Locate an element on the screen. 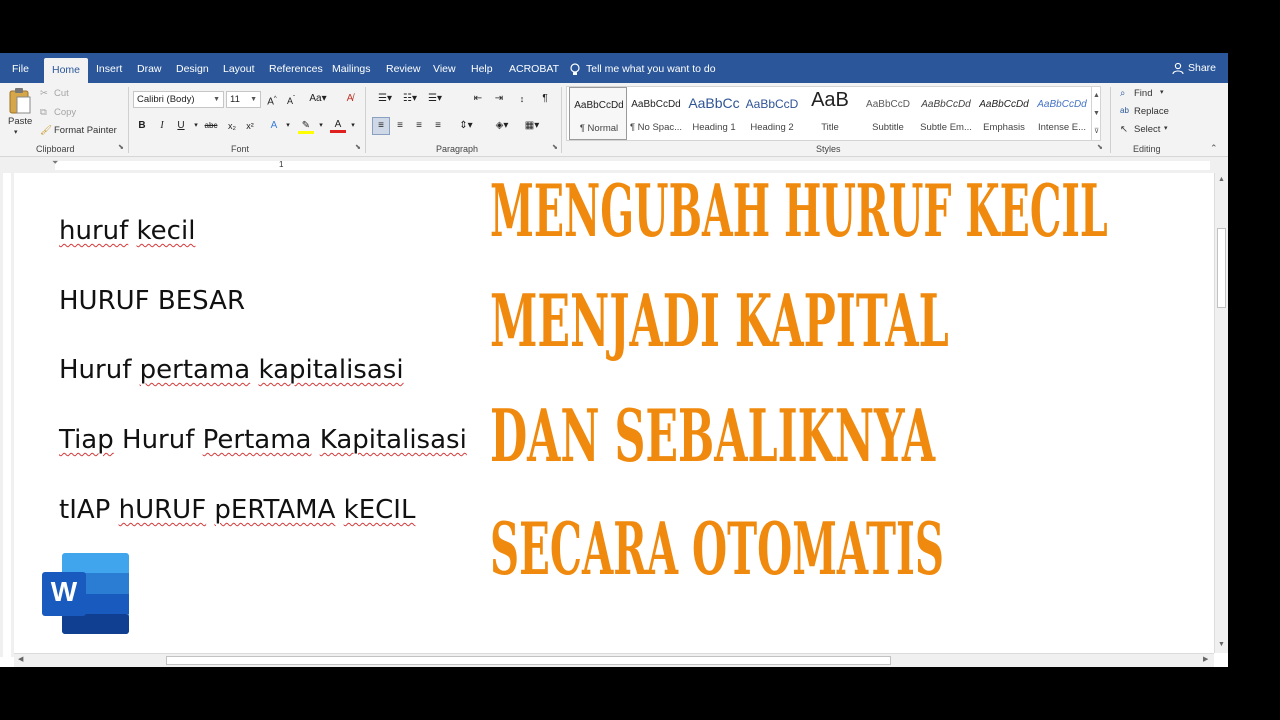 This screenshot has height=720, width=1280. overlay-title-line: DAN SEBALIKNYA is located at coordinates (713, 435).